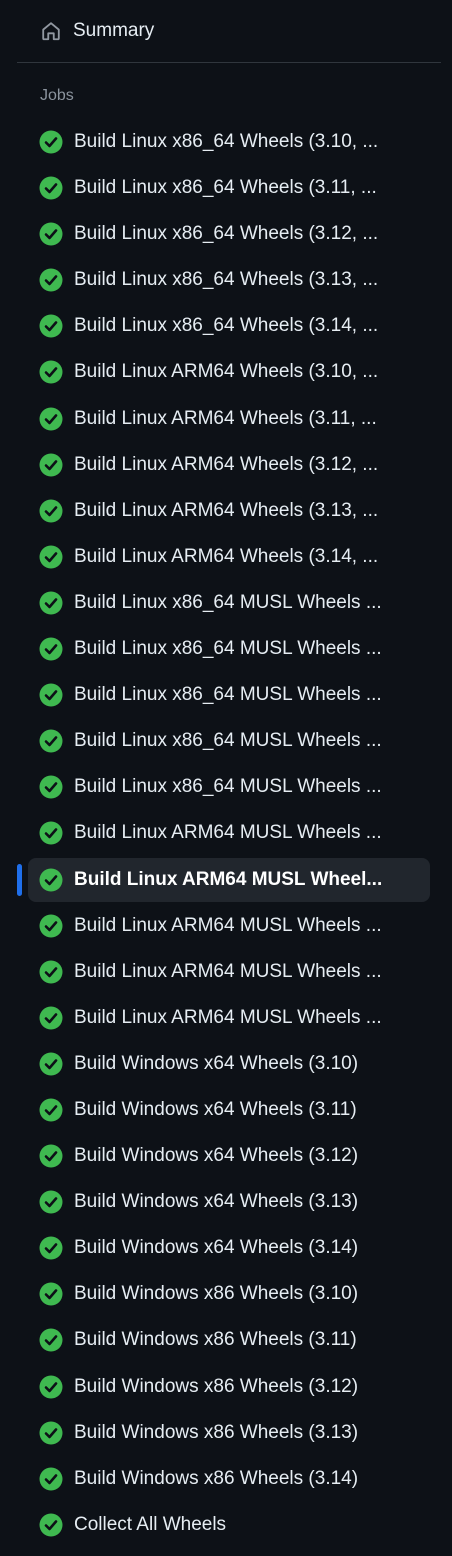  I want to click on job-item: Collect All Wheels, so click(229, 1525).